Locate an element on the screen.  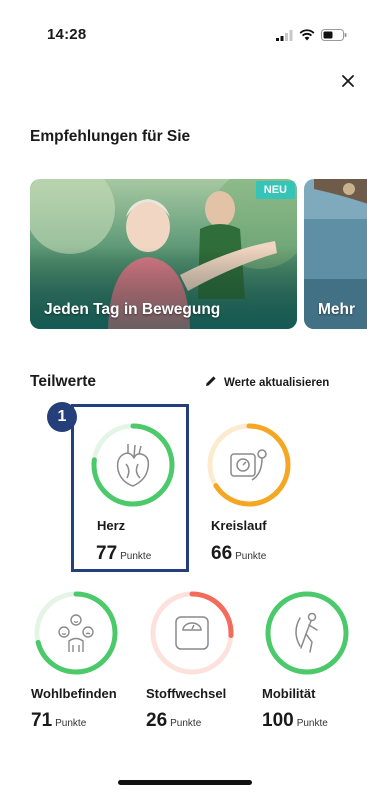
status-icons is located at coordinates (311, 37).